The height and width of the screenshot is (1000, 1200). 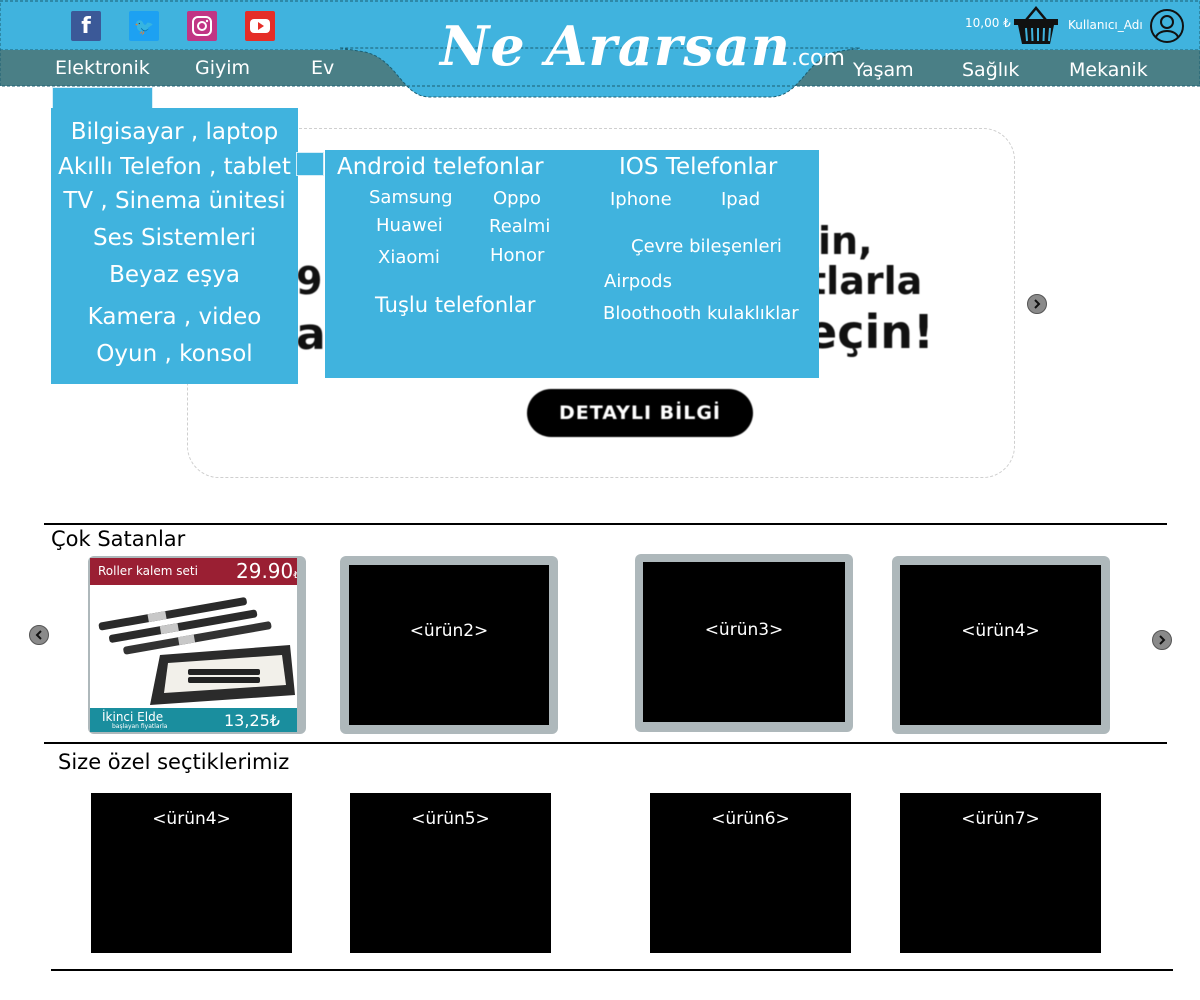 What do you see at coordinates (202, 26) in the screenshot?
I see `instagram-icon` at bounding box center [202, 26].